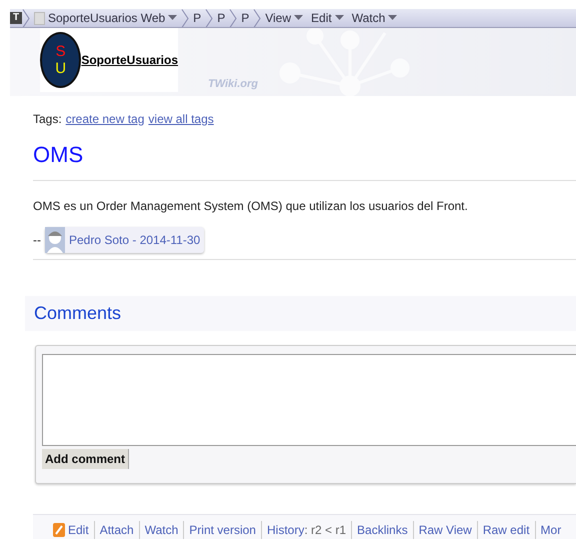 This screenshot has height=549, width=576. What do you see at coordinates (39, 18) in the screenshot?
I see `page-icon` at bounding box center [39, 18].